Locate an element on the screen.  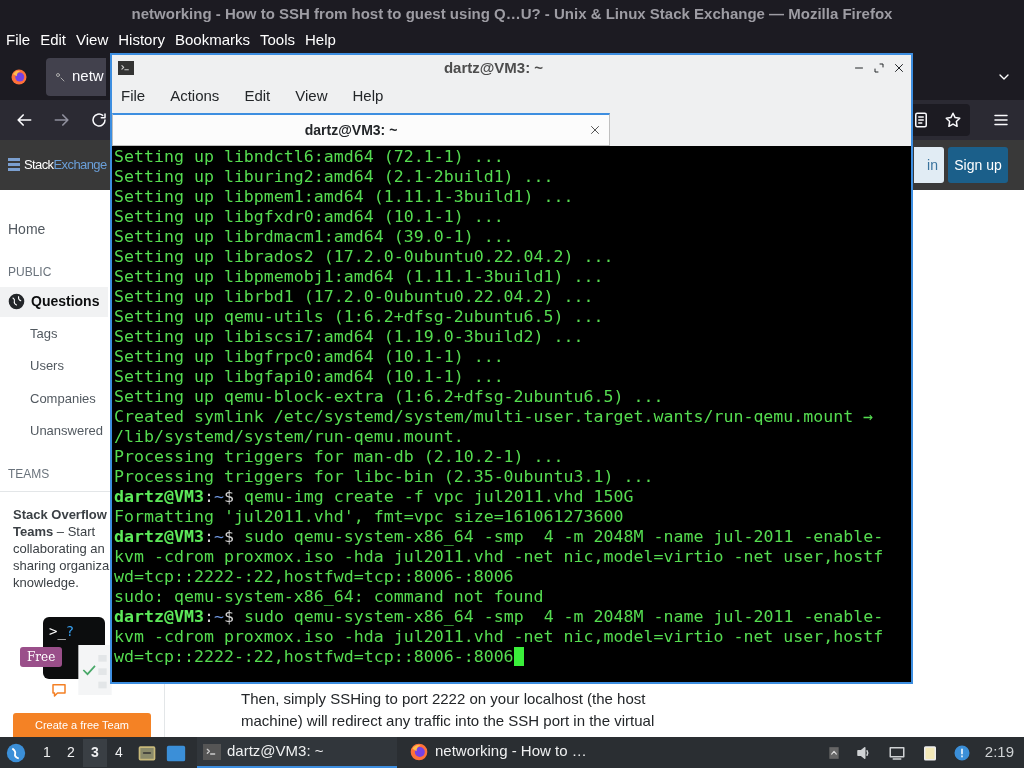
notification-icon is located at coordinates (961, 752).